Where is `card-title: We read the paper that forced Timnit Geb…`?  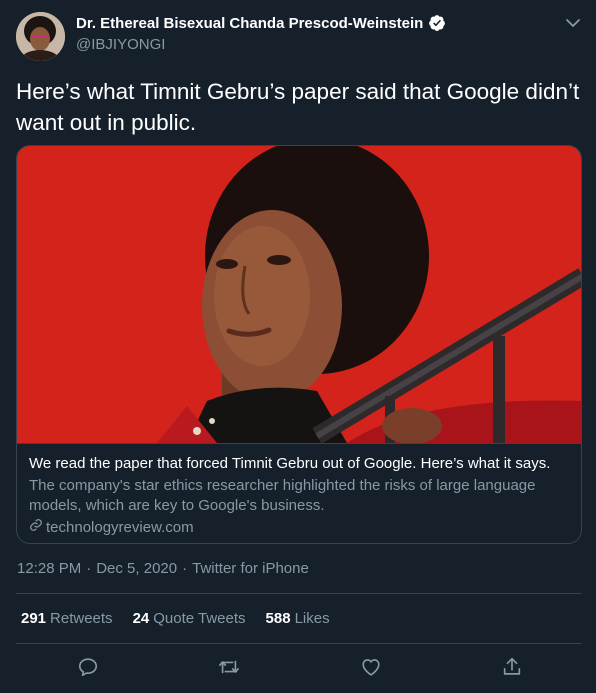
card-title: We read the paper that forced Timnit Geb… is located at coordinates (300, 464).